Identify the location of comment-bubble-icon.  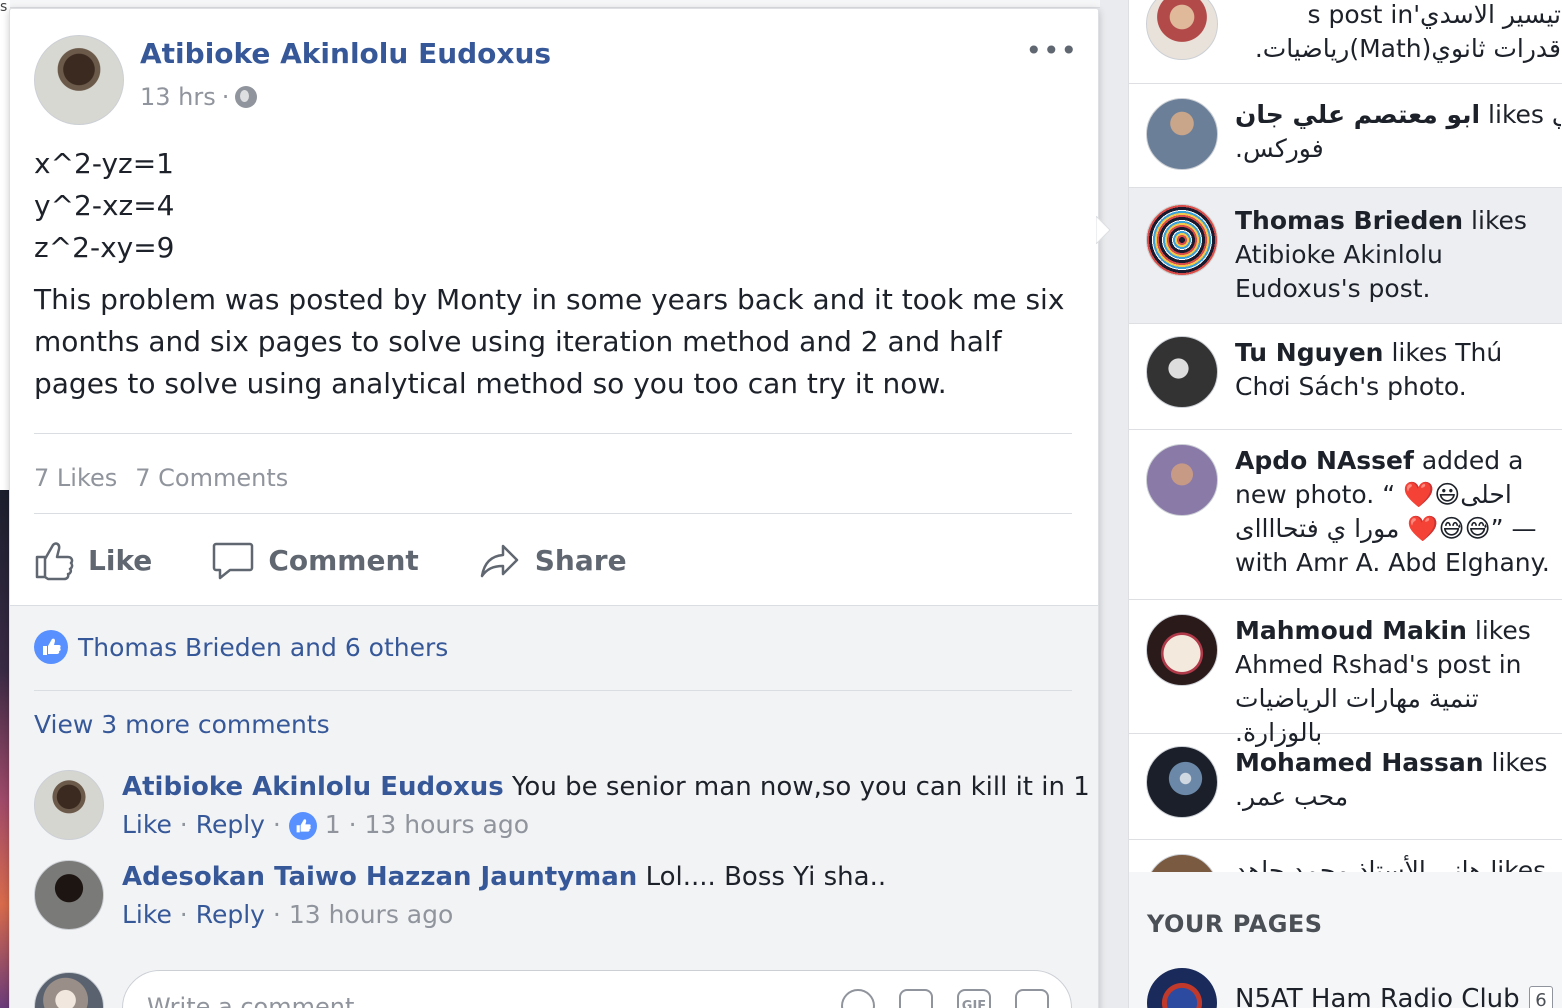
(233, 561).